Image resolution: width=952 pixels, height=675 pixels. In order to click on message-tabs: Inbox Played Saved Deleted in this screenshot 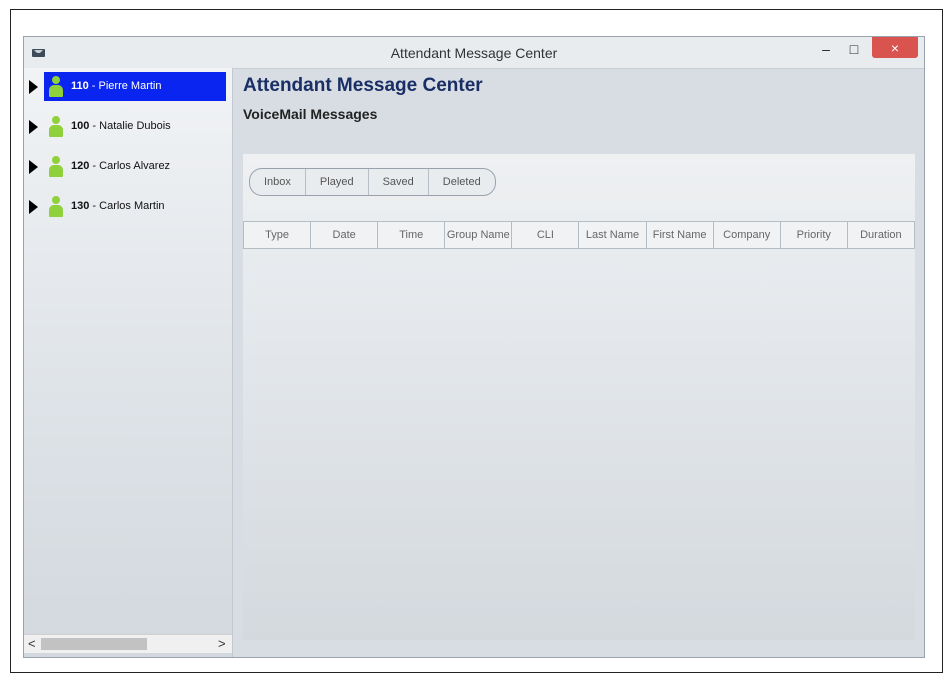, I will do `click(372, 182)`.